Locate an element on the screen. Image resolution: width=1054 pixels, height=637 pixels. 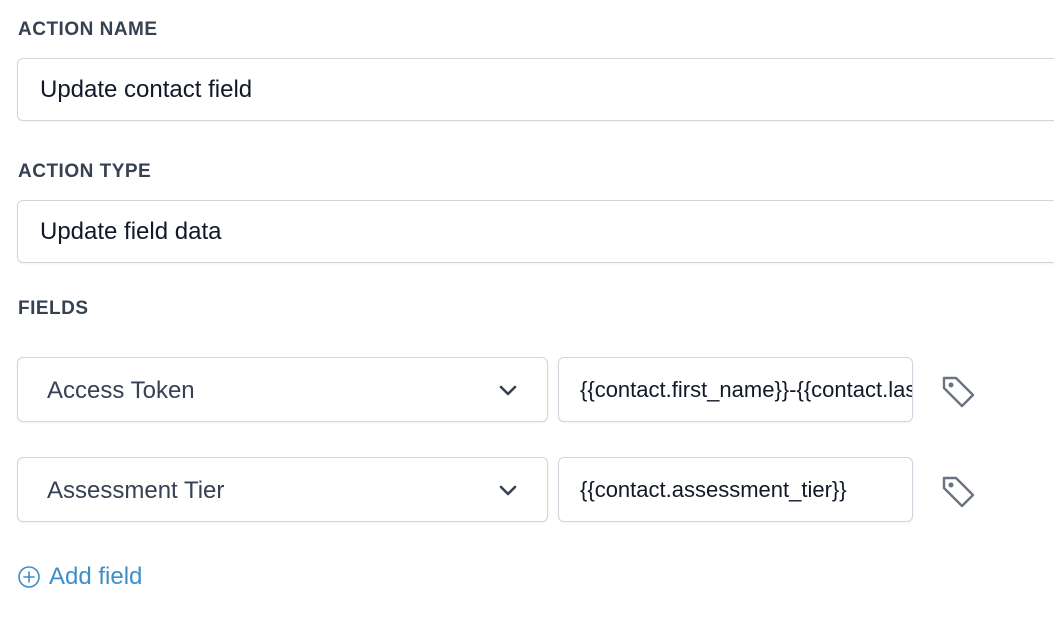
add-field-button: Add field is located at coordinates (79, 577).